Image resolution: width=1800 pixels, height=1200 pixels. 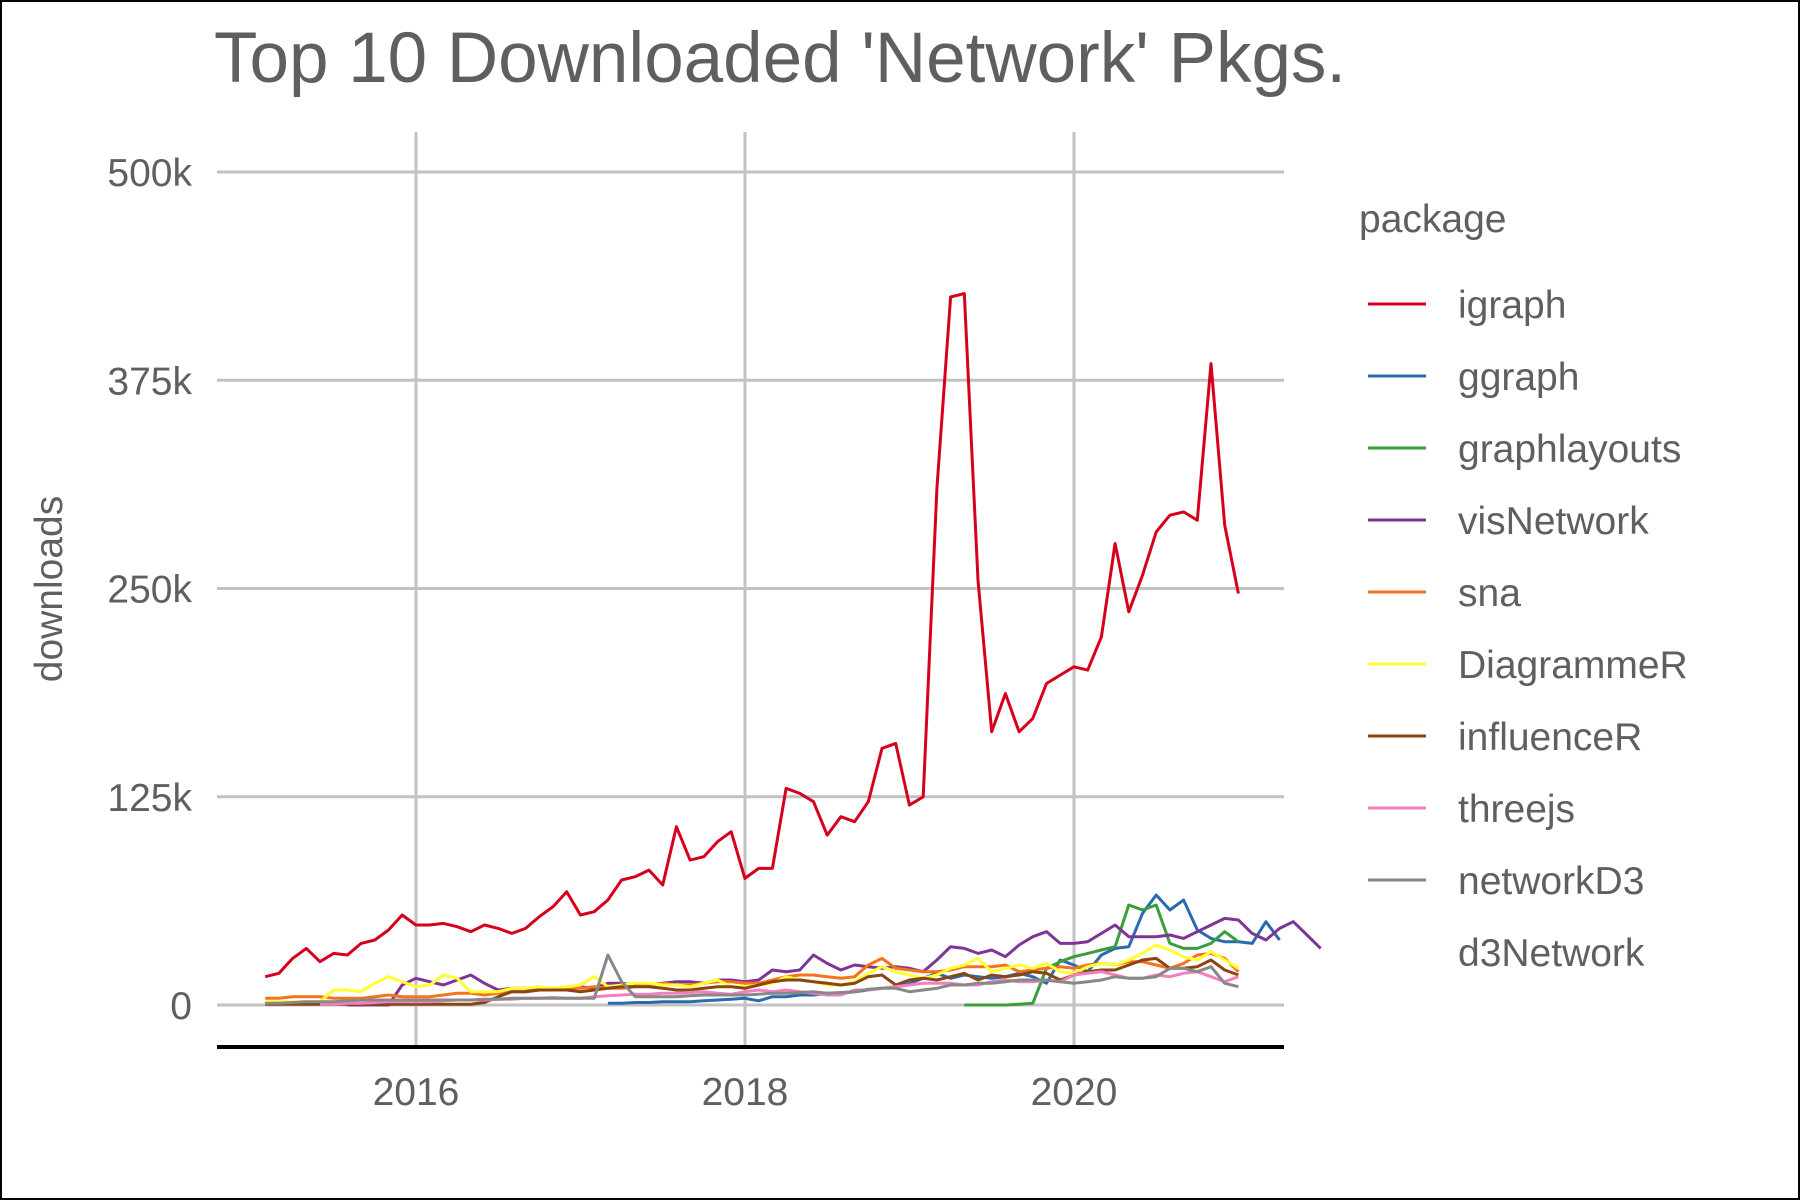 I want to click on legend-label-graphlayouts: graphlayouts, so click(x=1569, y=449).